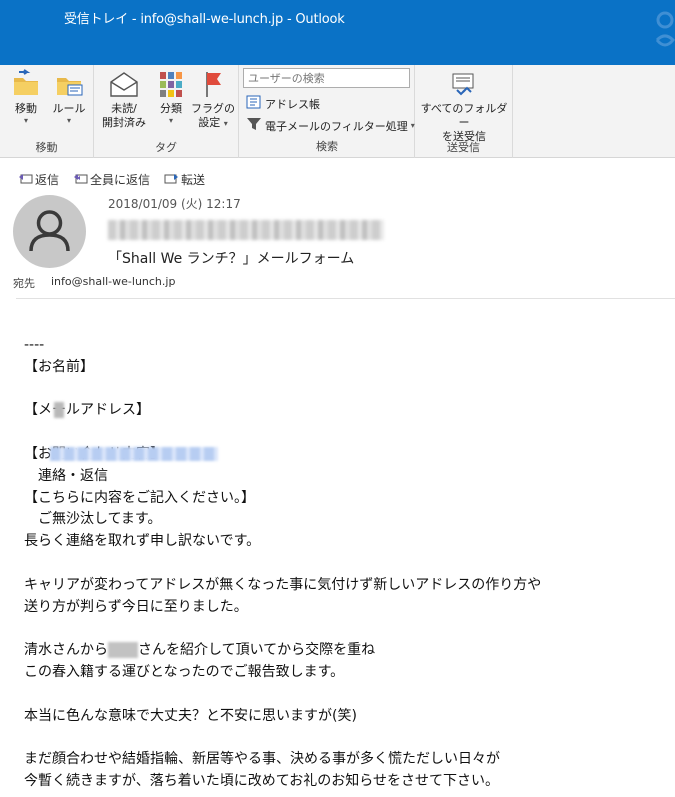  What do you see at coordinates (344, 441) in the screenshot?
I see `body-line-email-redacted` at bounding box center [344, 441].